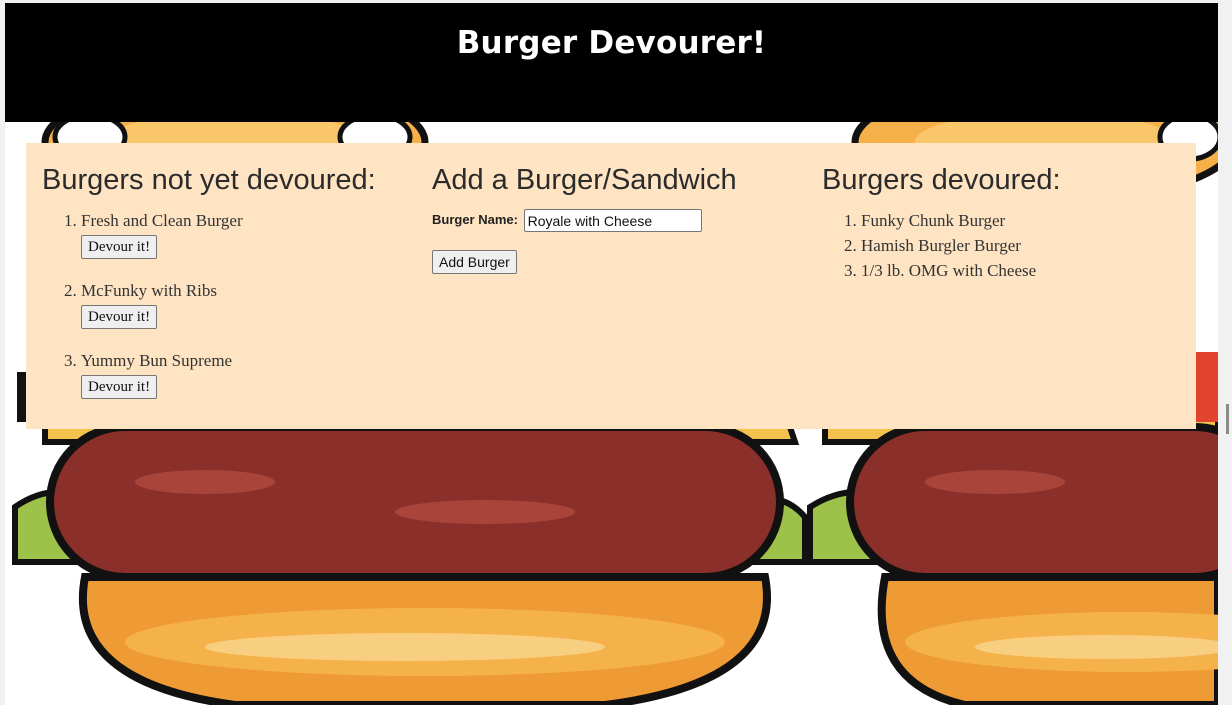 This screenshot has height=705, width=1232. What do you see at coordinates (584, 180) in the screenshot?
I see `add-burger-heading: Add a Burger/Sandwich` at bounding box center [584, 180].